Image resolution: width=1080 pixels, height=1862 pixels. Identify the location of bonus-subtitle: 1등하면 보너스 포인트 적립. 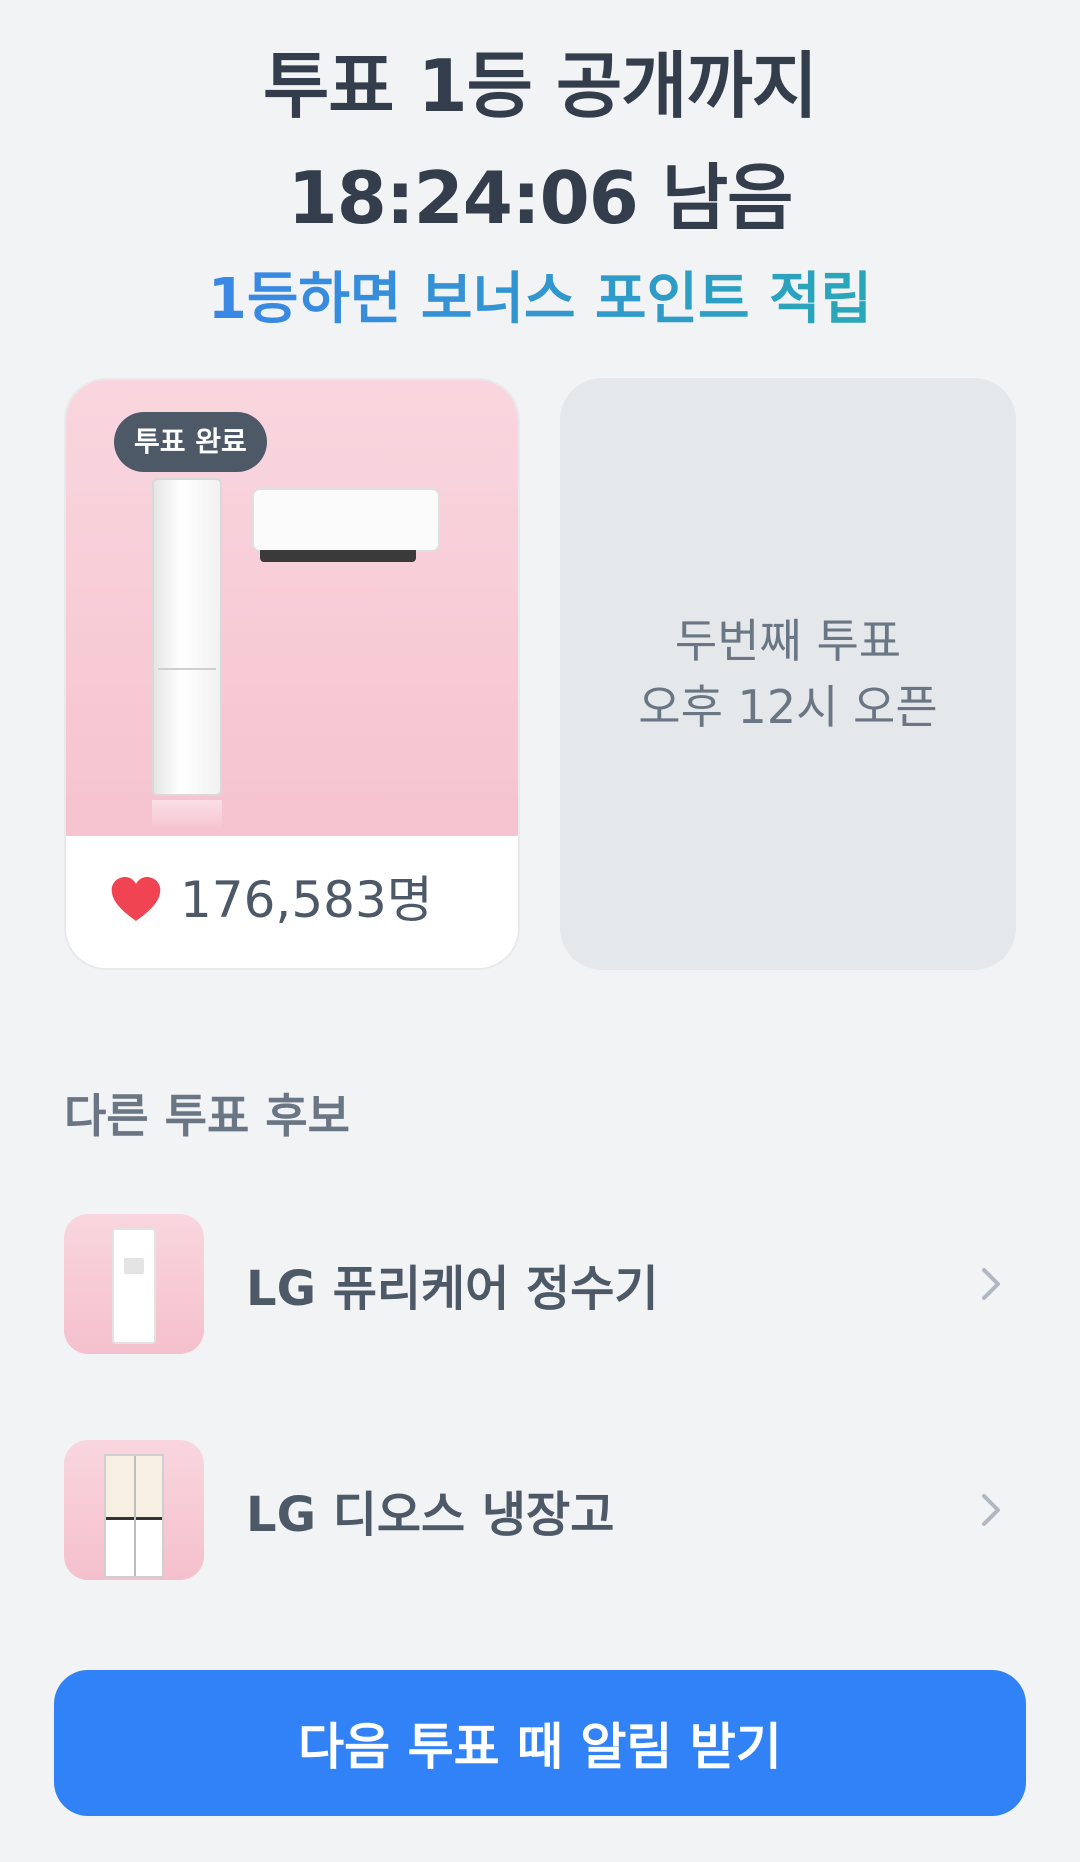
(540, 300).